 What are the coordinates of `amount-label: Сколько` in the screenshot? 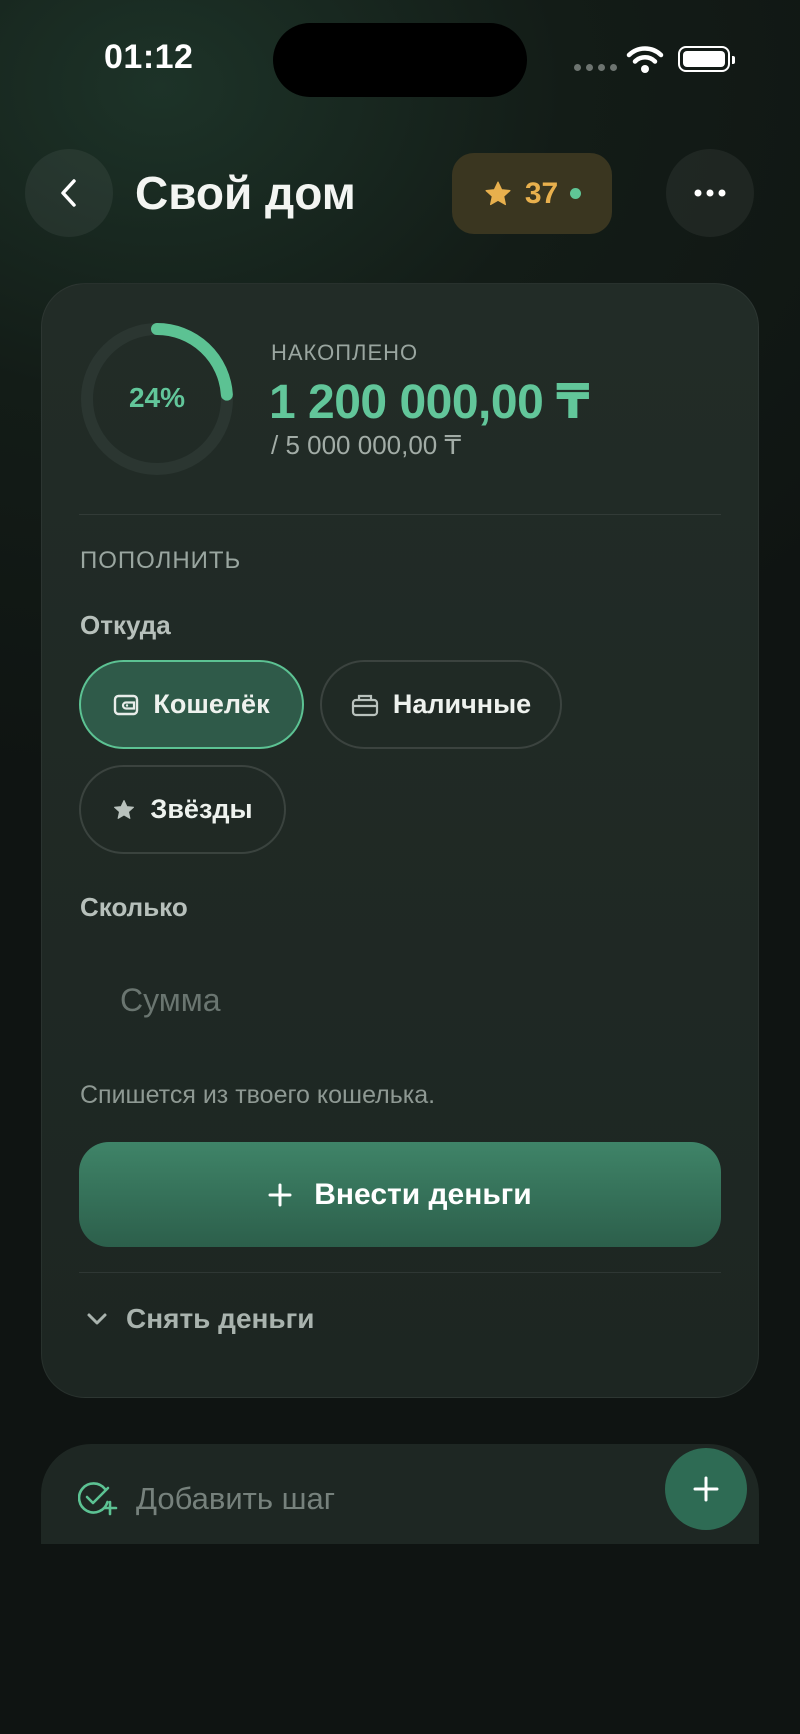 It's located at (134, 907).